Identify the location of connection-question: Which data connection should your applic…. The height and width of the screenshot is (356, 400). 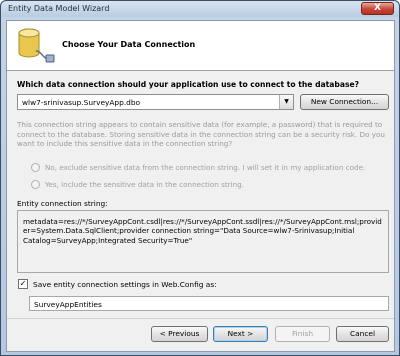
(188, 84).